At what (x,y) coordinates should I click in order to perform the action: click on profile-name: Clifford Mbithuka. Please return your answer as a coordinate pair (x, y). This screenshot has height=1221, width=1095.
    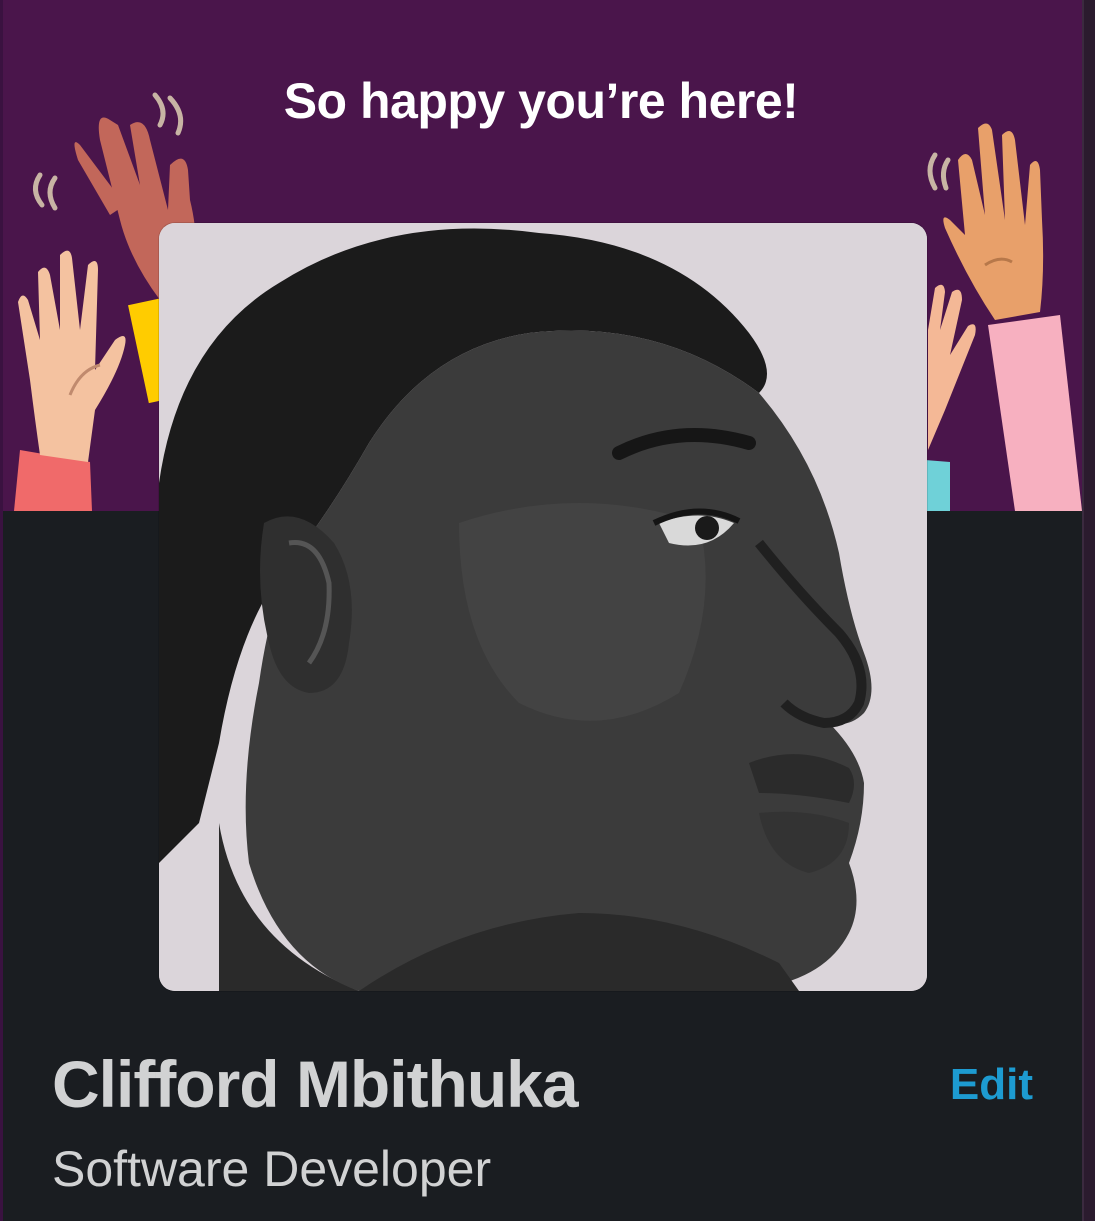
    Looking at the image, I should click on (315, 1084).